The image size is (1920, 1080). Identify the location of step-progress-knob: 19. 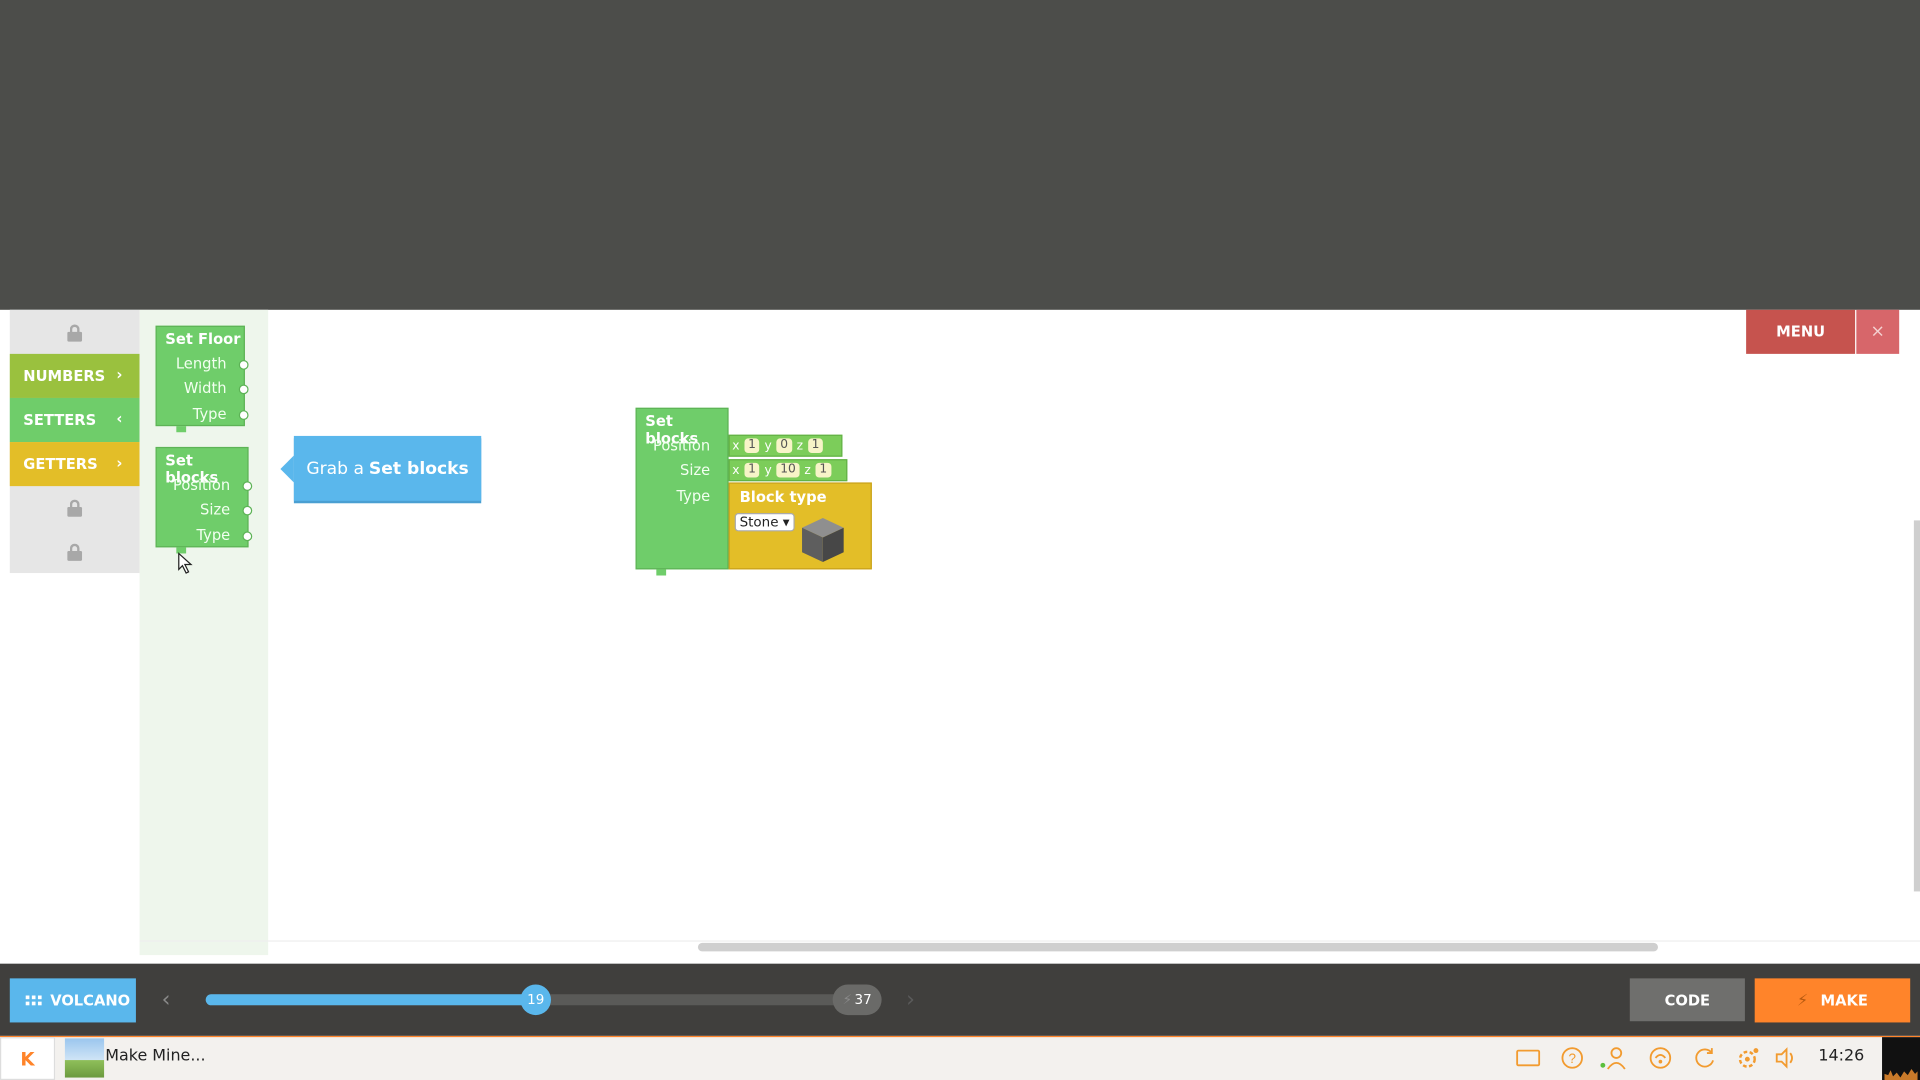
(536, 1000).